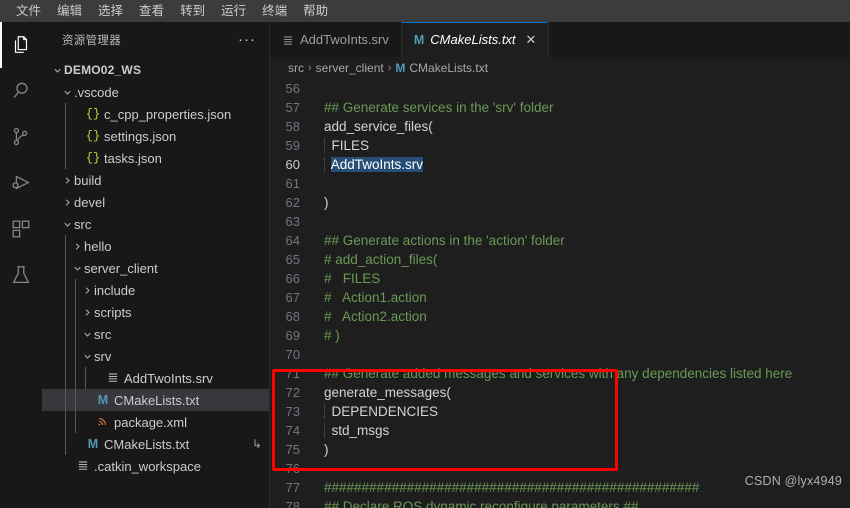 This screenshot has width=850, height=508. I want to click on menu-item-6: 终端, so click(274, 11).